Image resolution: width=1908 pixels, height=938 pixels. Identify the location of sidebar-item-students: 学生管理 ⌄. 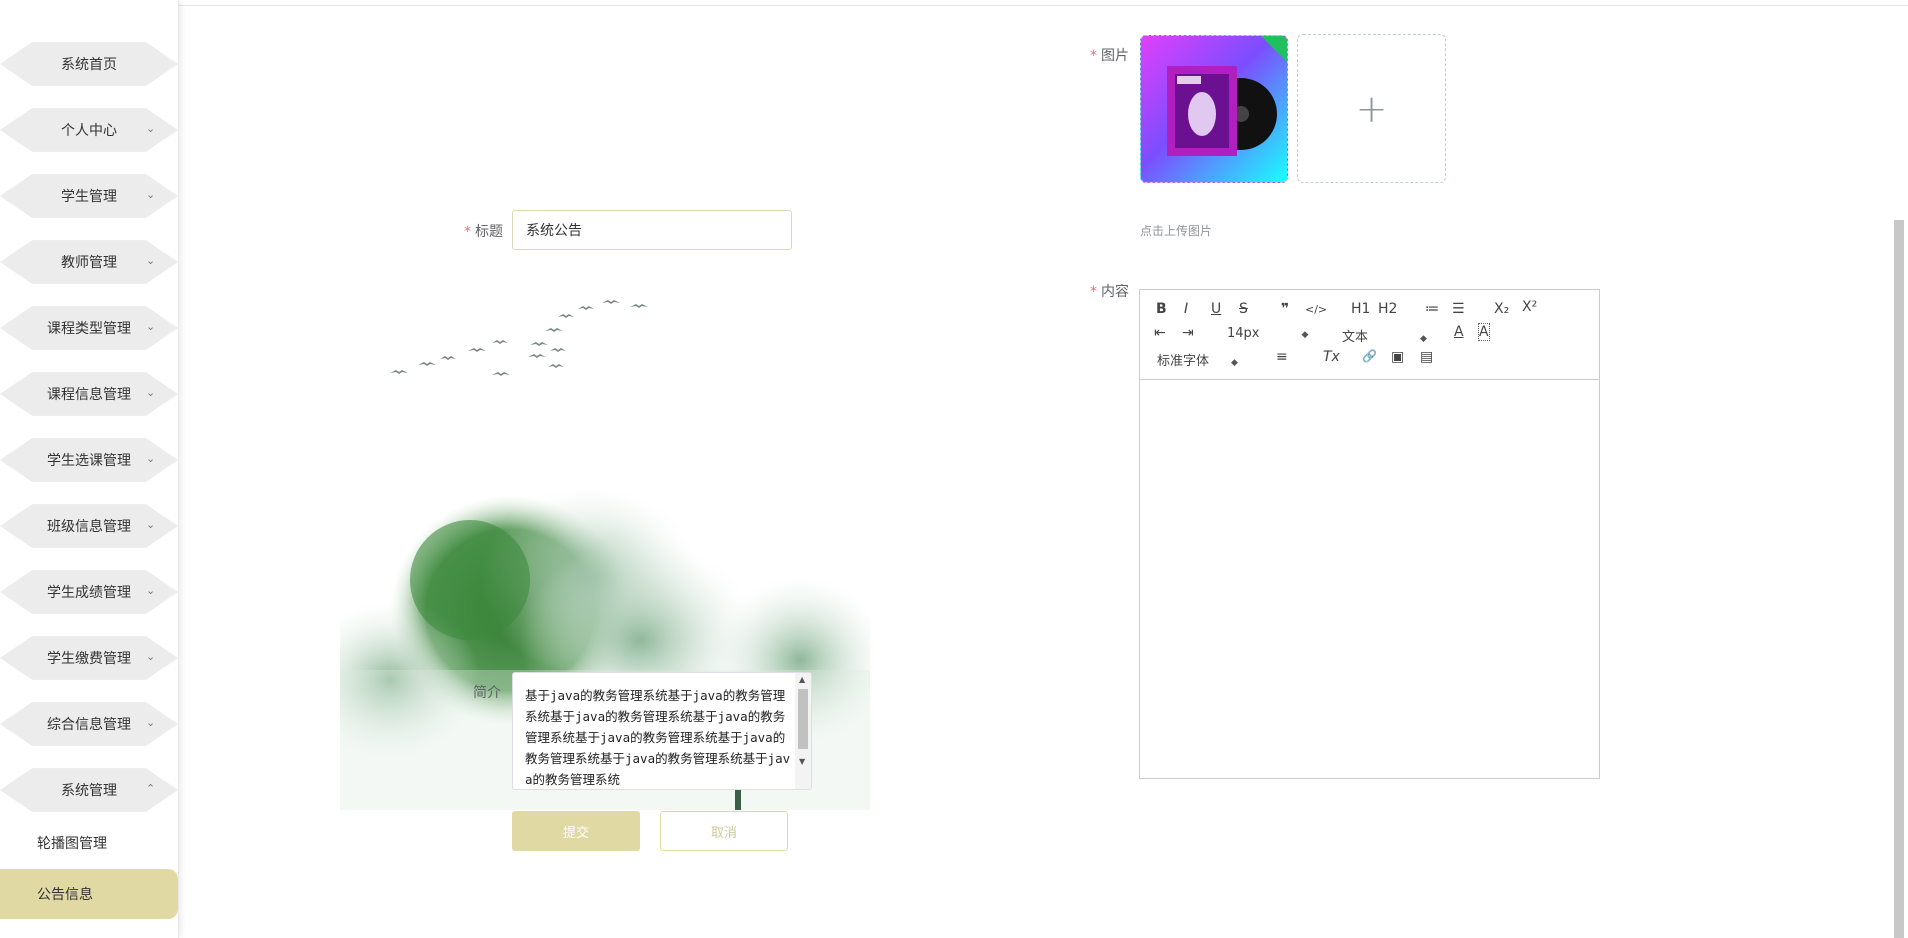
(89, 196).